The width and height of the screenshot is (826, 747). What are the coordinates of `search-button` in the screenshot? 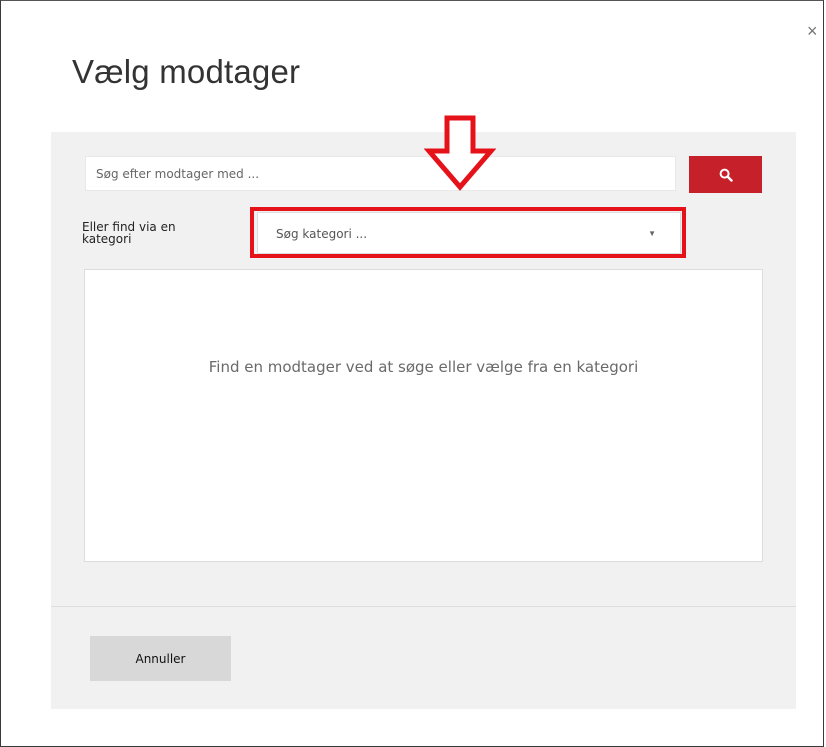 It's located at (725, 174).